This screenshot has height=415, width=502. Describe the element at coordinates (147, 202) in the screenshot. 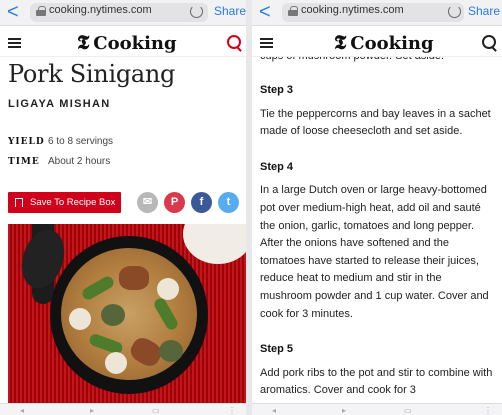

I see `email-share-icon: ✉` at that location.